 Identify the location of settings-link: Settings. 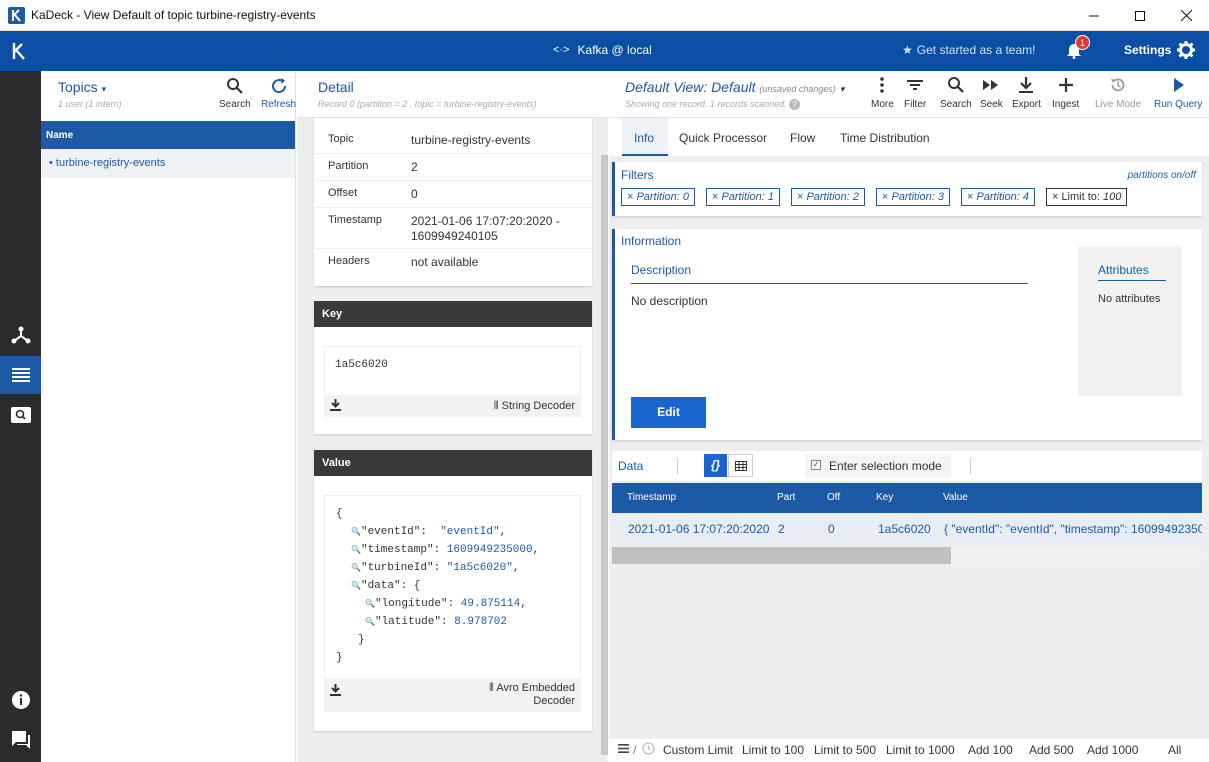
(1147, 50).